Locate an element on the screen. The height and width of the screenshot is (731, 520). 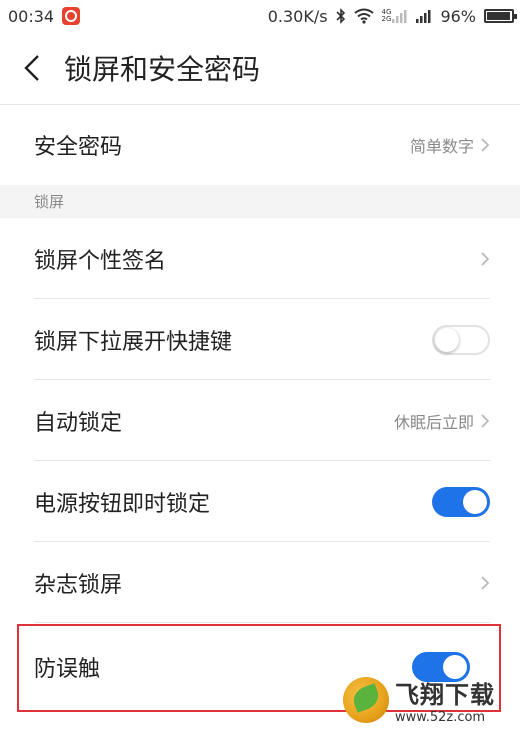
row-magazine-lockscreen: 杂志锁屏 is located at coordinates (260, 582).